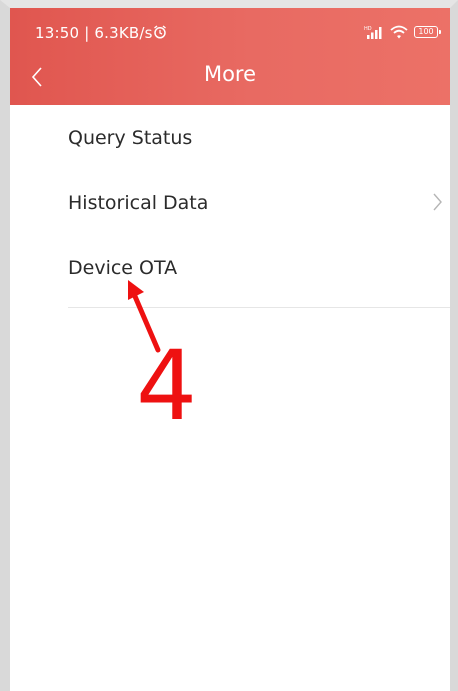 This screenshot has height=691, width=458. What do you see at coordinates (230, 267) in the screenshot?
I see `menu-item-device-ota: Device OTA` at bounding box center [230, 267].